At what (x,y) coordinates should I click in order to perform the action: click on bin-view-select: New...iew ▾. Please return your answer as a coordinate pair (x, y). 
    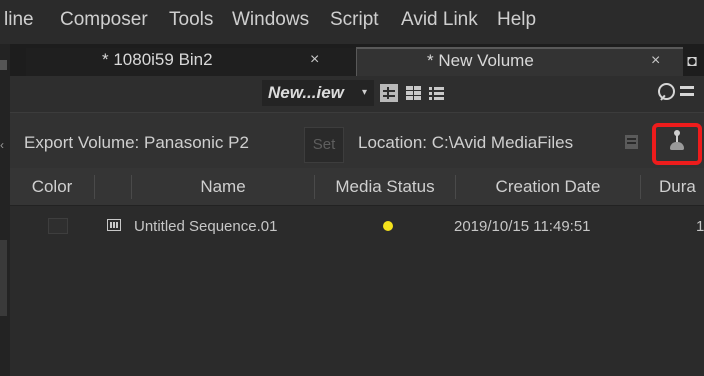
    Looking at the image, I should click on (318, 93).